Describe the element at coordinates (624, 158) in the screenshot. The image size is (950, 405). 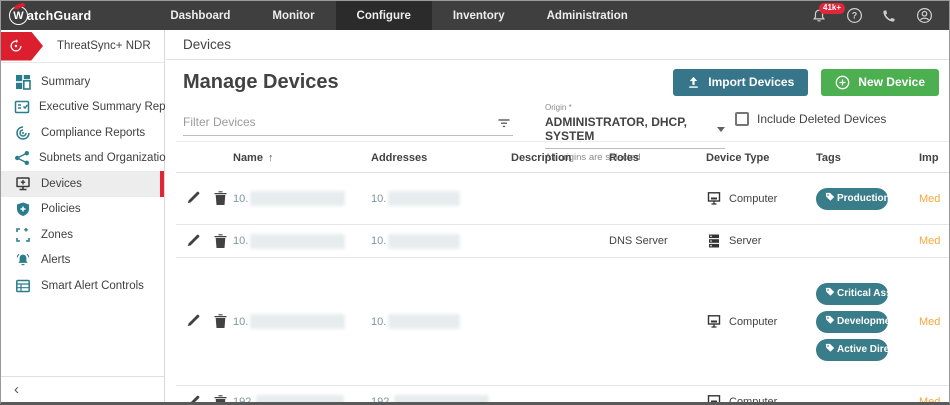
I see `column-header-roles: Roles` at that location.